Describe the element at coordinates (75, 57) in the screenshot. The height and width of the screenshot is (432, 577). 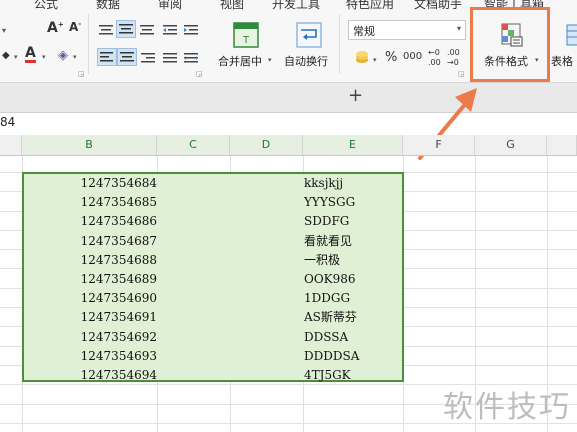
I see `clear-format-dropdown-icon: ▾` at that location.